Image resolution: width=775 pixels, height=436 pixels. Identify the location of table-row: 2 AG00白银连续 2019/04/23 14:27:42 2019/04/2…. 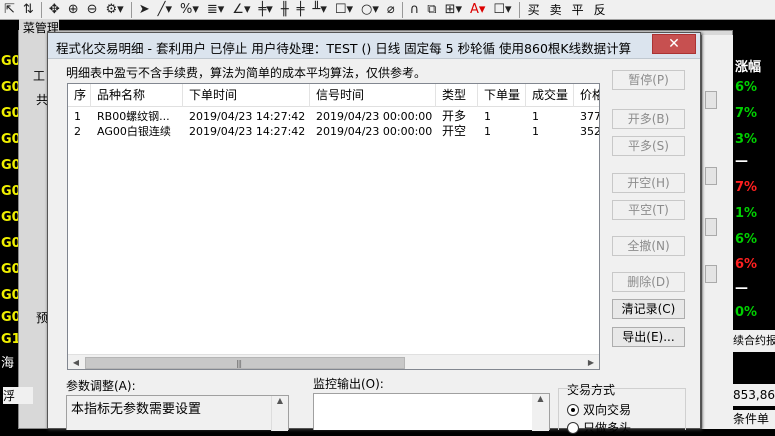
(334, 131).